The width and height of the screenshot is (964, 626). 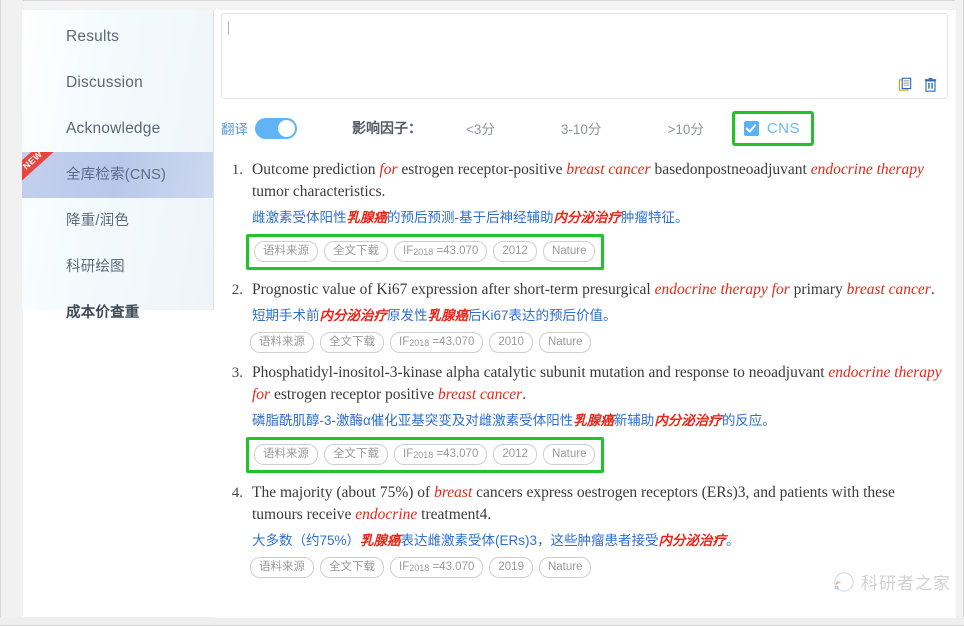 What do you see at coordinates (542, 315) in the screenshot?
I see `translation-text: 后Ki67表达的预后价值。` at bounding box center [542, 315].